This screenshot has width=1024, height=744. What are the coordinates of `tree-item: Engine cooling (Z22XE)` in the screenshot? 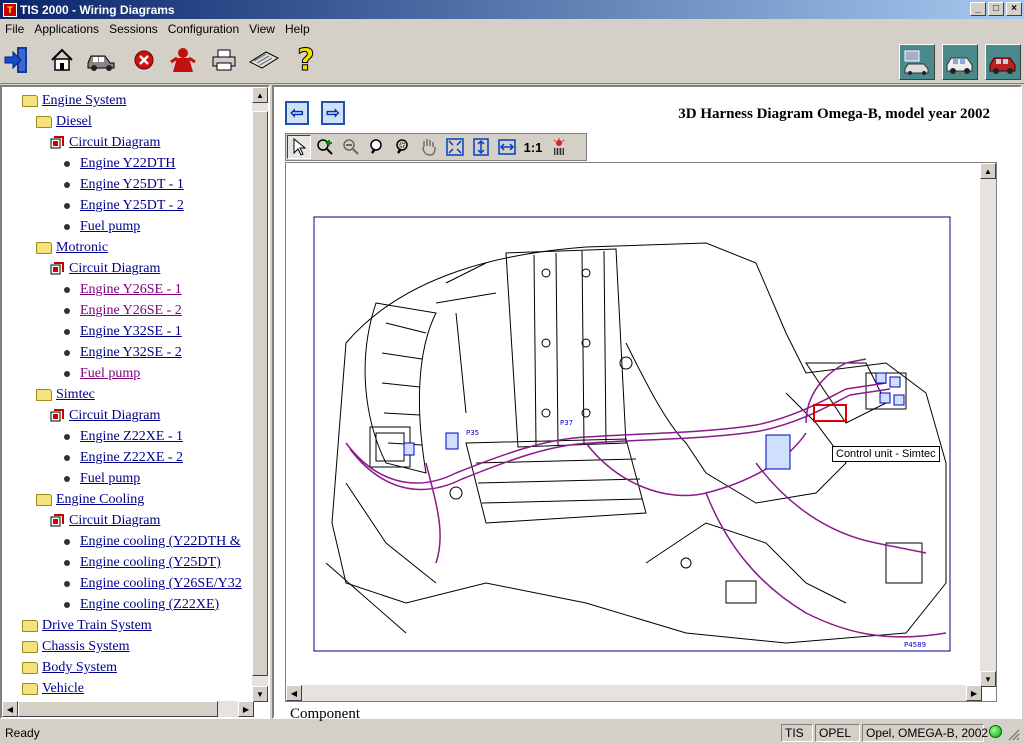 It's located at (141, 605).